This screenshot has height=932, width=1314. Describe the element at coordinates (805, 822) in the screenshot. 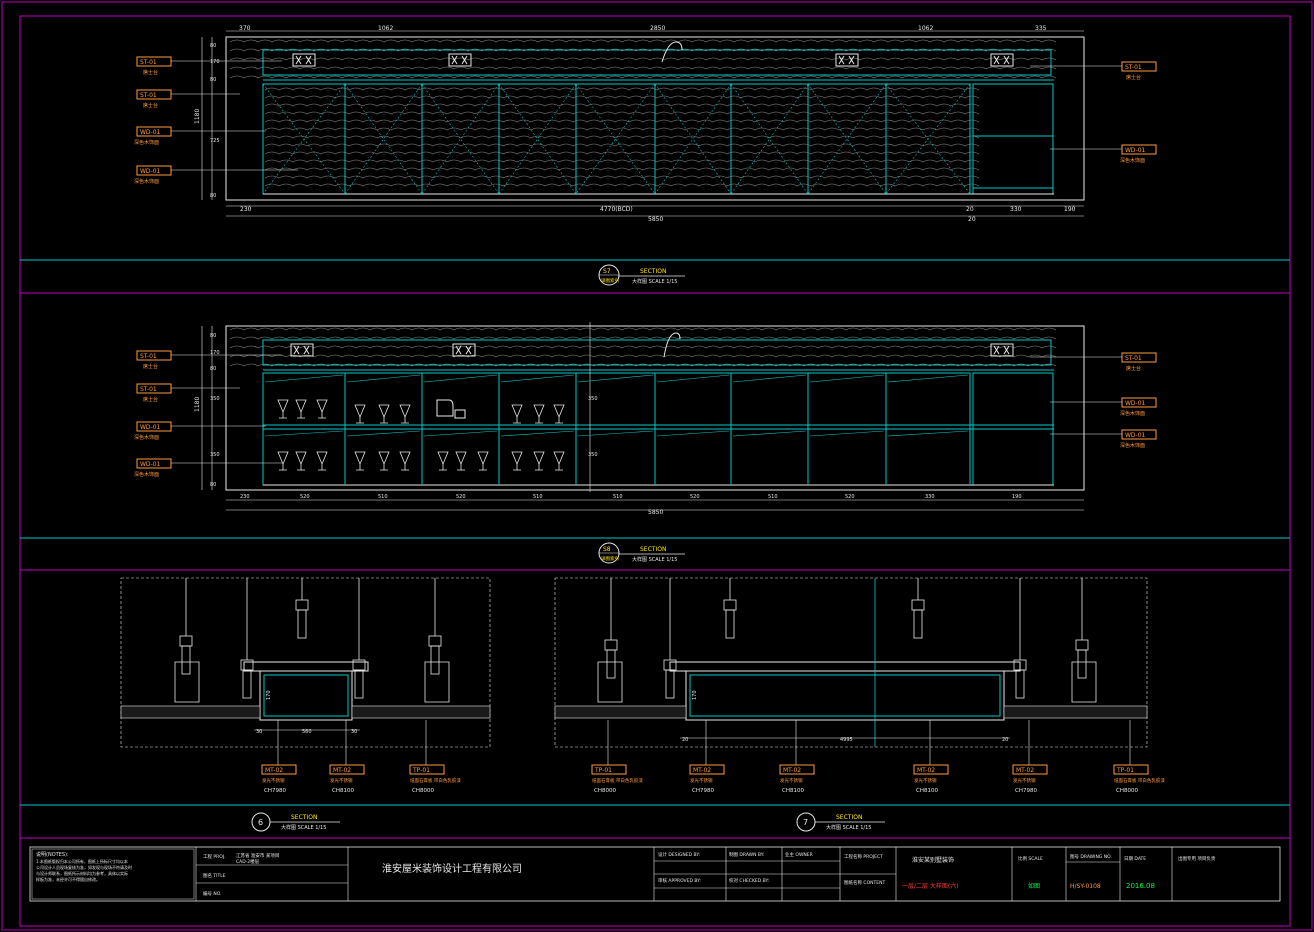

I see `svg-text: 7` at that location.